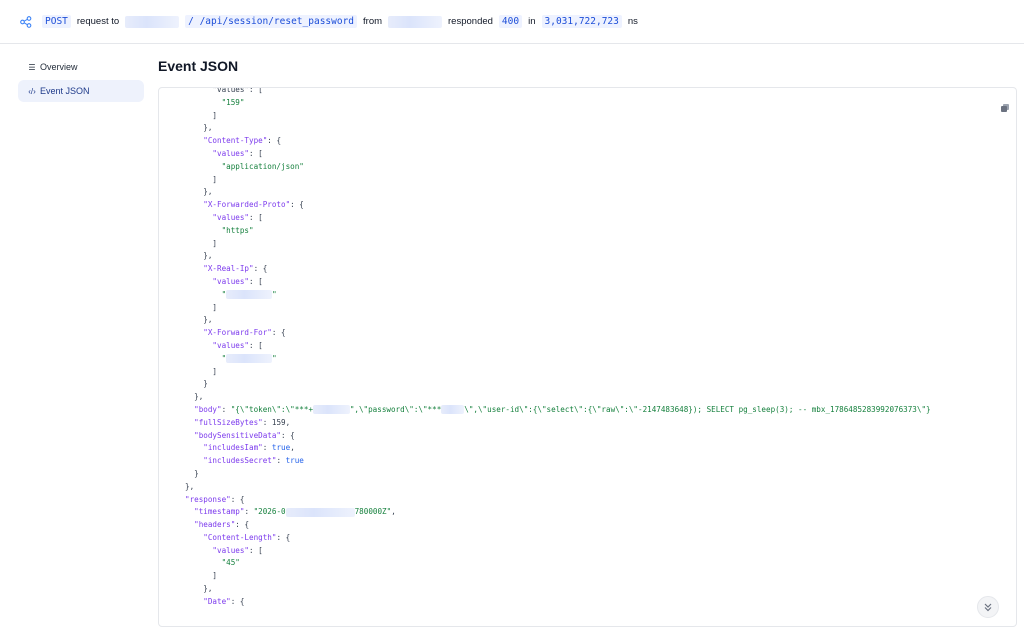 The width and height of the screenshot is (1024, 637). I want to click on code-token: }, so click(196, 384).